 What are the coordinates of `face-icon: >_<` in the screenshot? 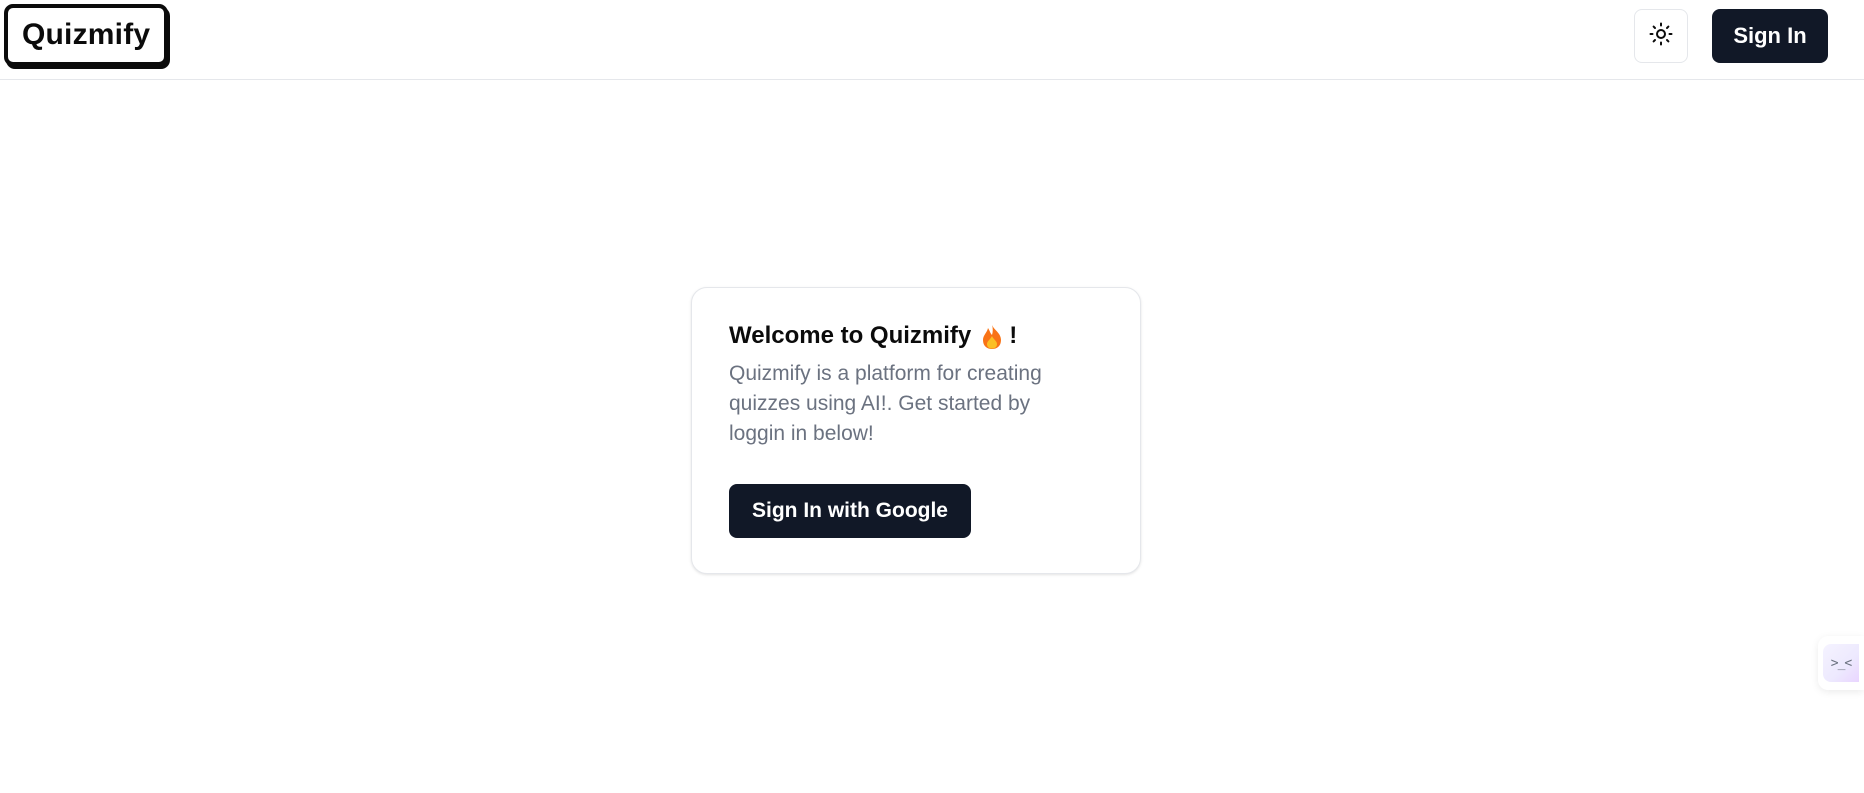 It's located at (1841, 663).